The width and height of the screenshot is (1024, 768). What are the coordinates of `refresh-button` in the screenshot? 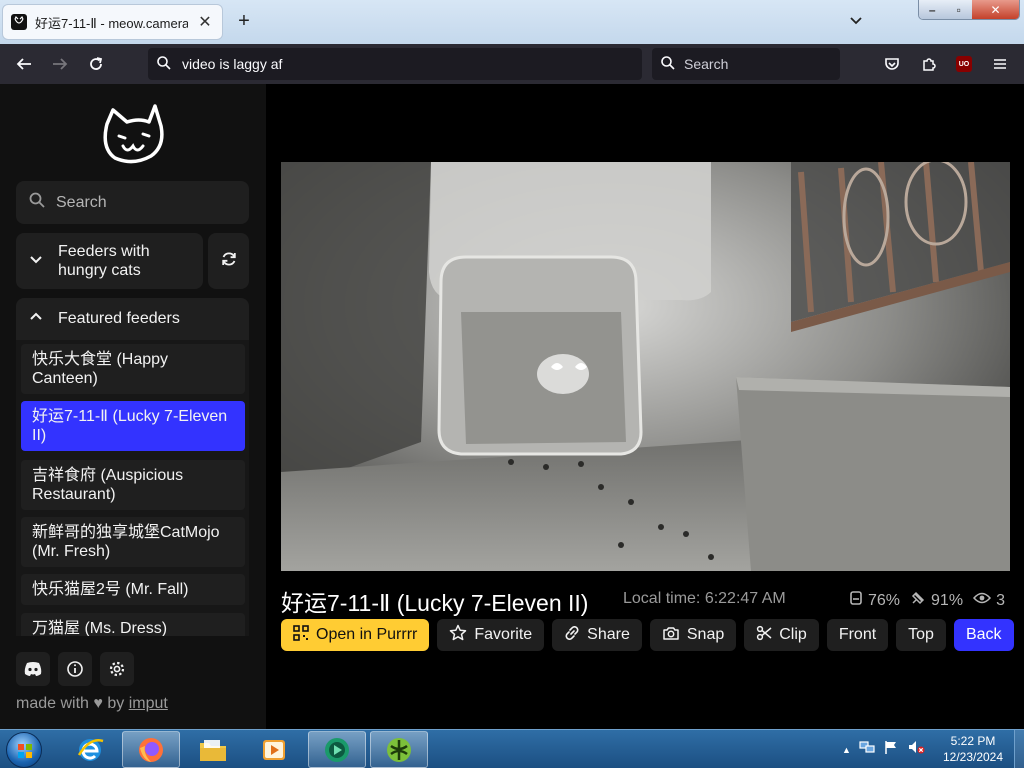 It's located at (228, 261).